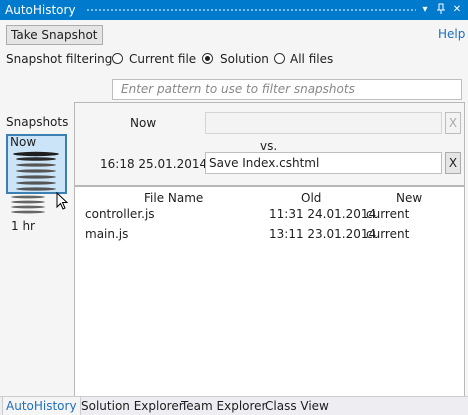 Image resolution: width=468 pixels, height=415 pixels. What do you see at coordinates (62, 201) in the screenshot?
I see `mouse-cursor-icon` at bounding box center [62, 201].